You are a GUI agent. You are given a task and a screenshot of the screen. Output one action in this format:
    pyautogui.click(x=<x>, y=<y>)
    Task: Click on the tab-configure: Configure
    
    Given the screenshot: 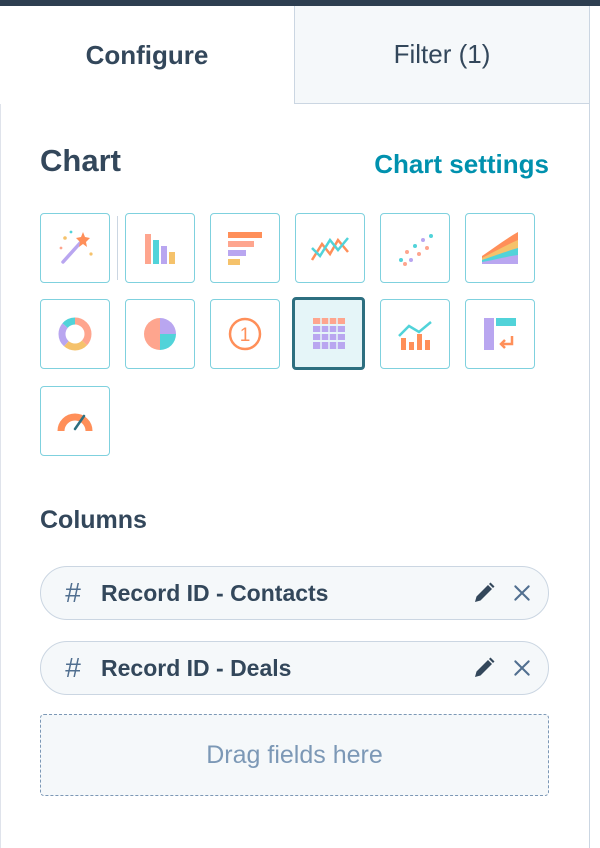 What is the action you would take?
    pyautogui.click(x=147, y=55)
    